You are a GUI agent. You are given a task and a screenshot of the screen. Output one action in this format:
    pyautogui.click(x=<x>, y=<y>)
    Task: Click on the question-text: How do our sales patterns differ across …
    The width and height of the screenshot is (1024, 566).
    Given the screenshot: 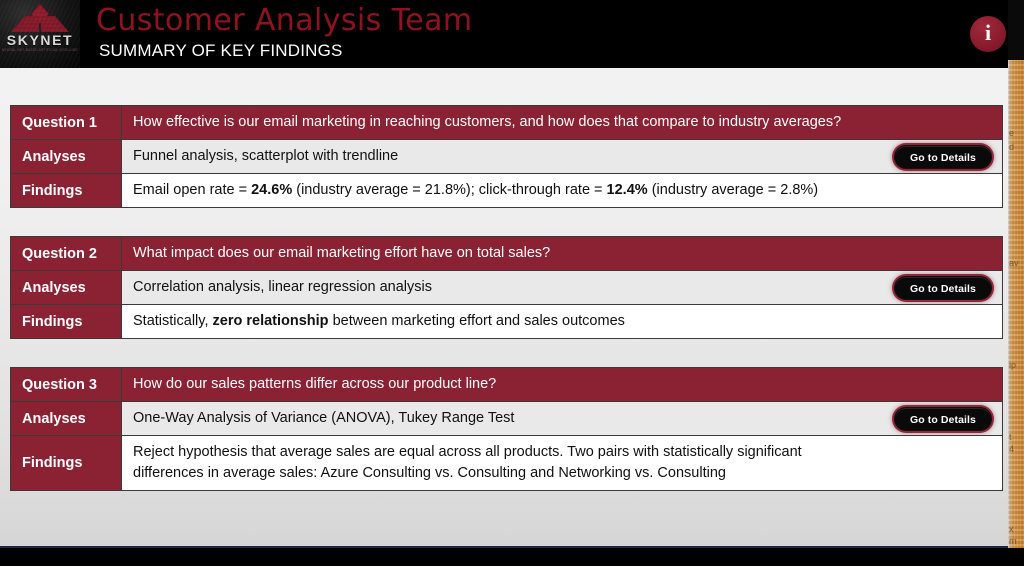 What is the action you would take?
    pyautogui.click(x=562, y=384)
    